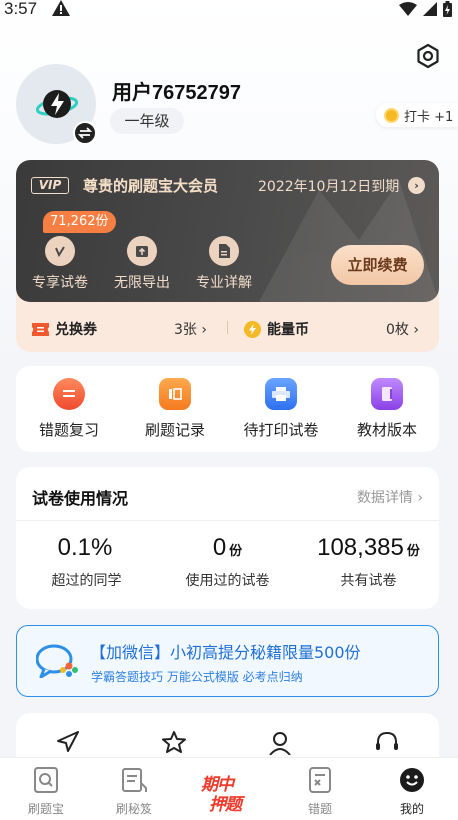 The height and width of the screenshot is (820, 458). I want to click on usage-details-link: 数据详情 ›, so click(390, 497).